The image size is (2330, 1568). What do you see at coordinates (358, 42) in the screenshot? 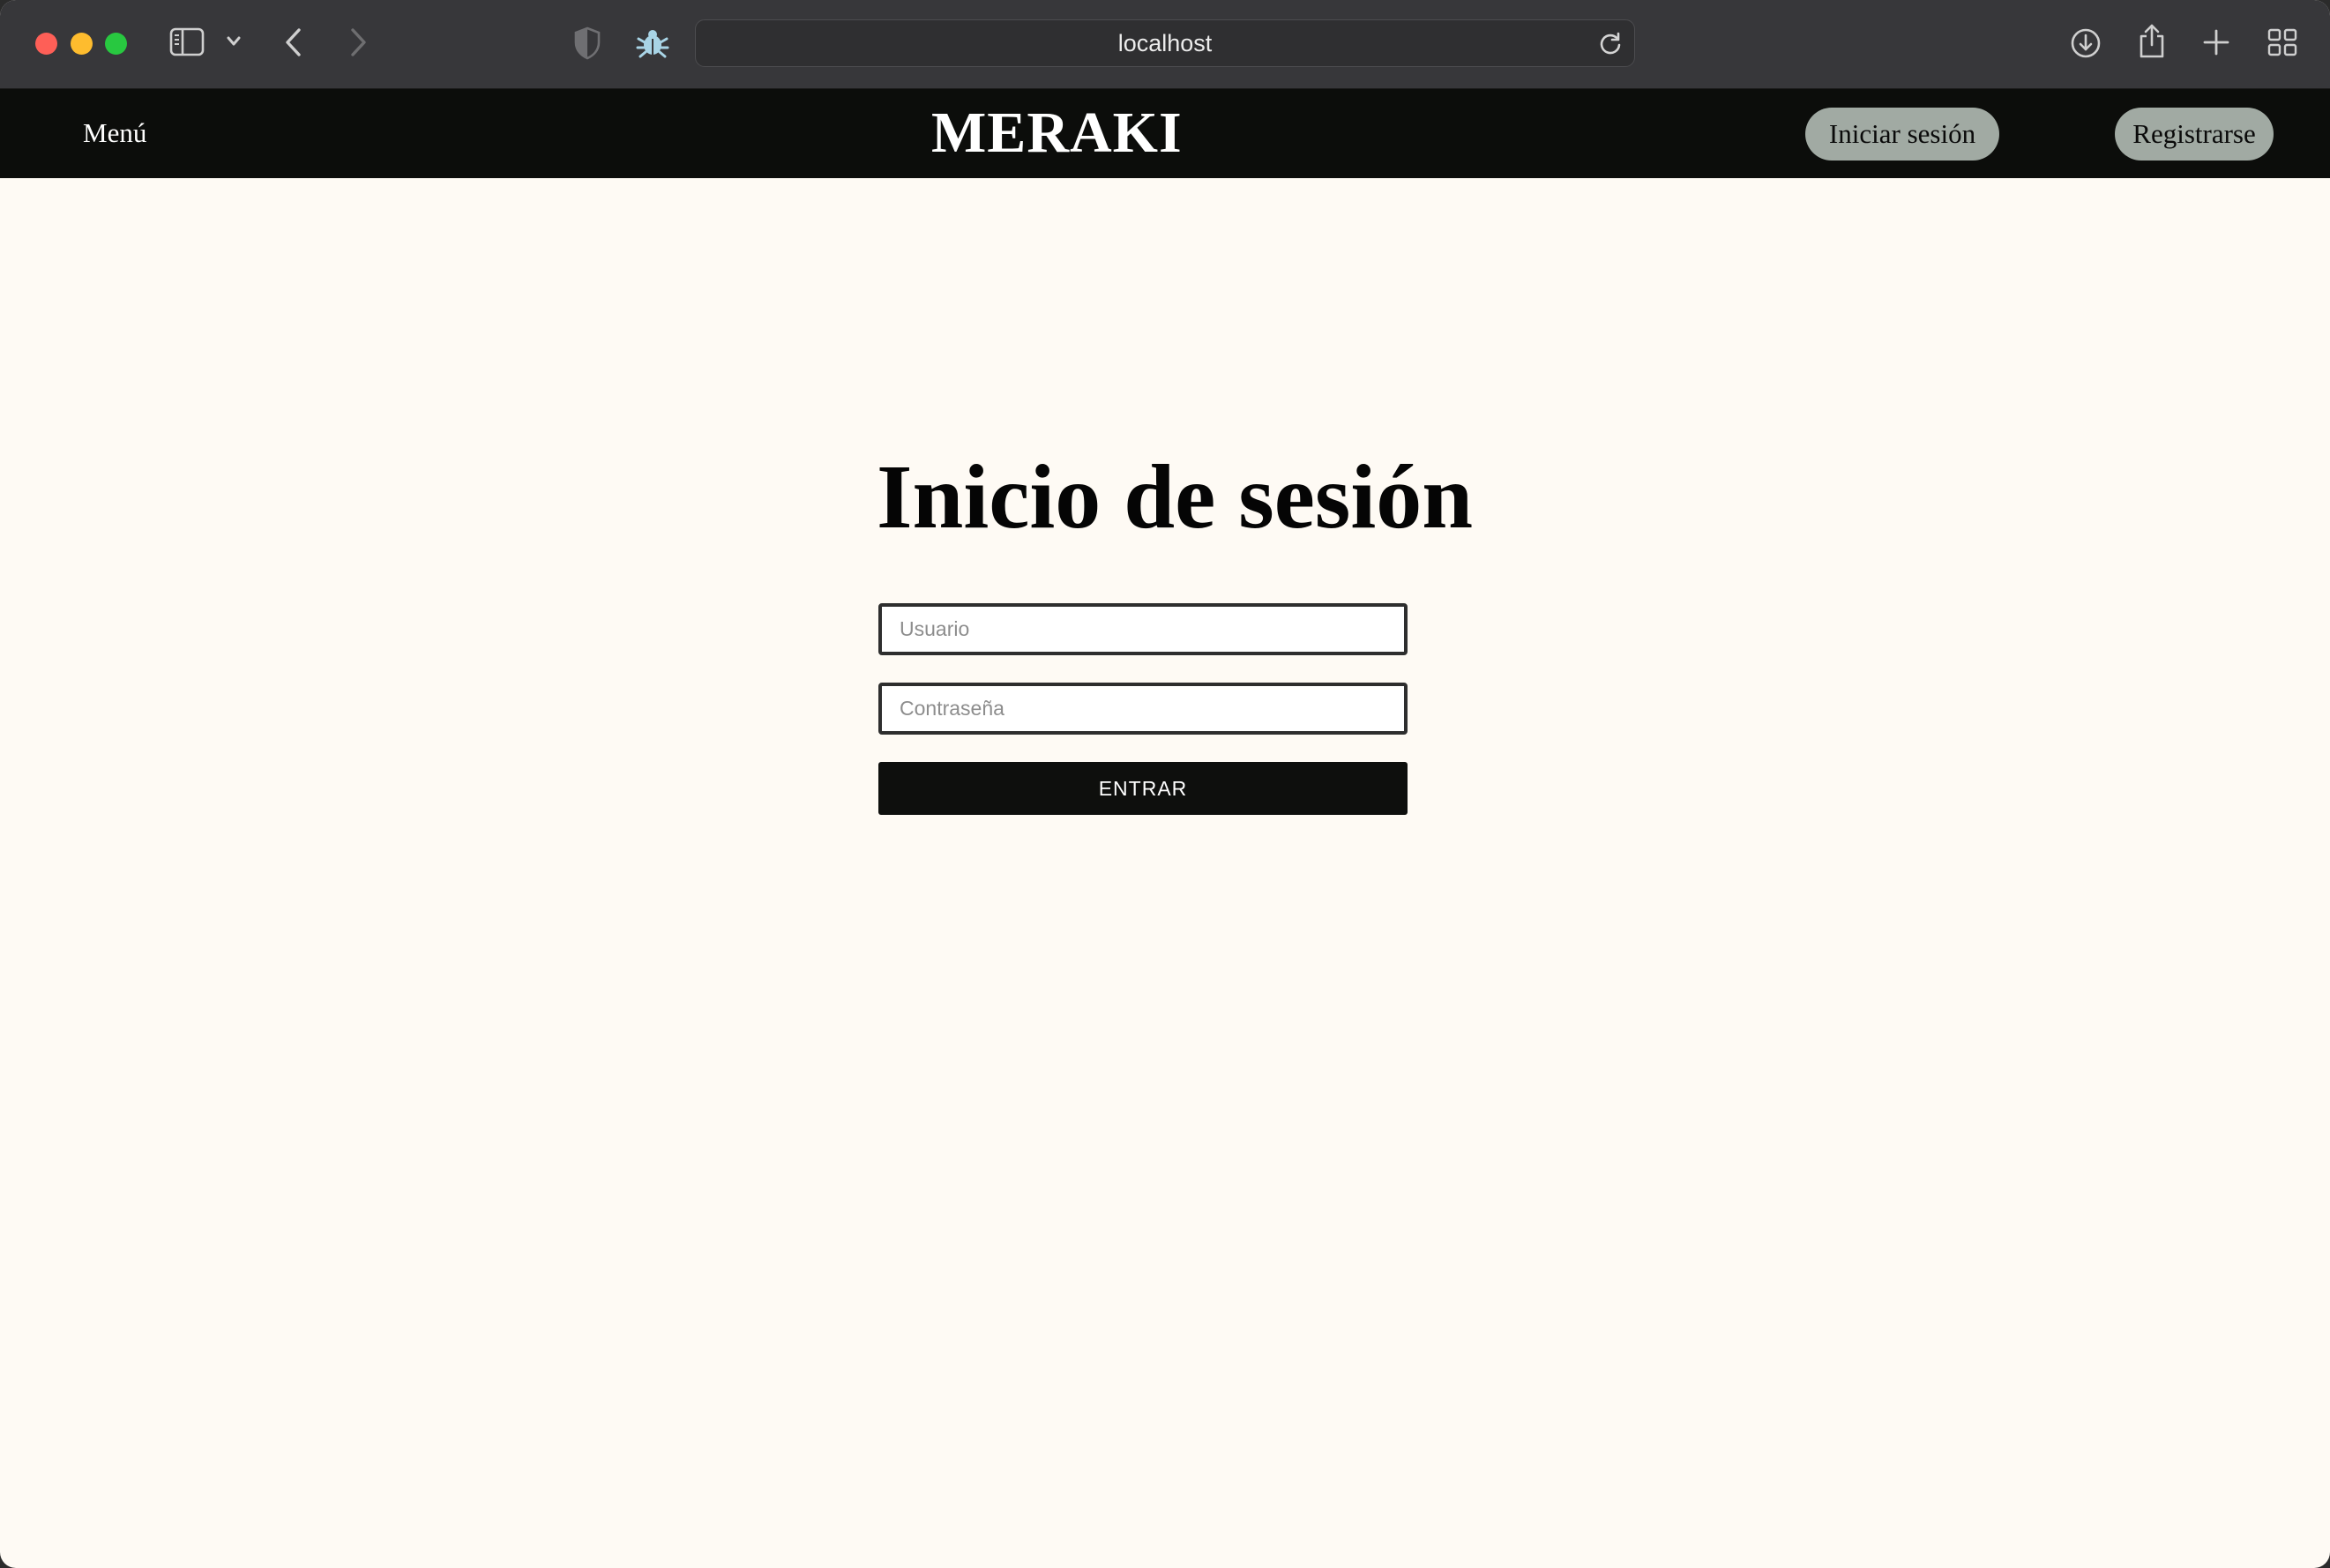
I see `forward-icon` at bounding box center [358, 42].